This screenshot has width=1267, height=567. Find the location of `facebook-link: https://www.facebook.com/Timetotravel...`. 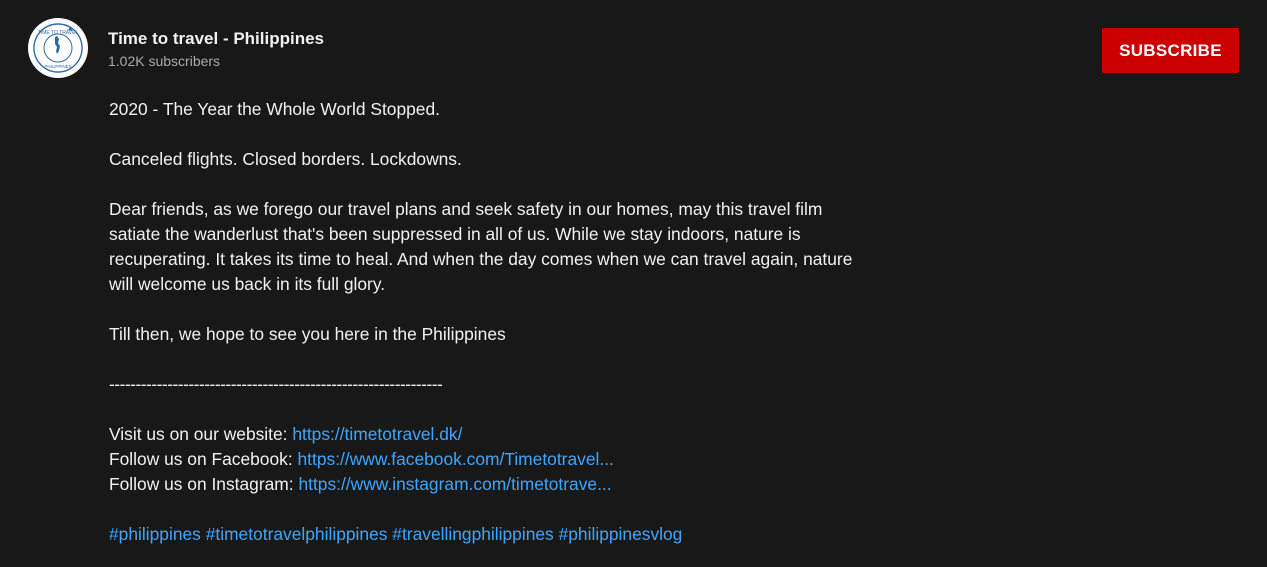

facebook-link: https://www.facebook.com/Timetotravel... is located at coordinates (456, 459).